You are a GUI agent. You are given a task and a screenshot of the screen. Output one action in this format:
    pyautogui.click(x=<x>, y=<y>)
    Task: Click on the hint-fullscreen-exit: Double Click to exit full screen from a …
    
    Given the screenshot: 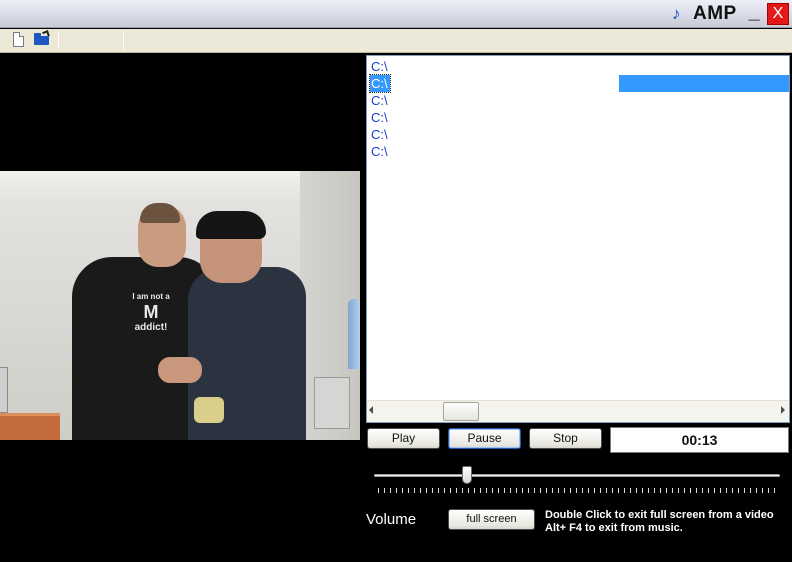 What is the action you would take?
    pyautogui.click(x=659, y=515)
    